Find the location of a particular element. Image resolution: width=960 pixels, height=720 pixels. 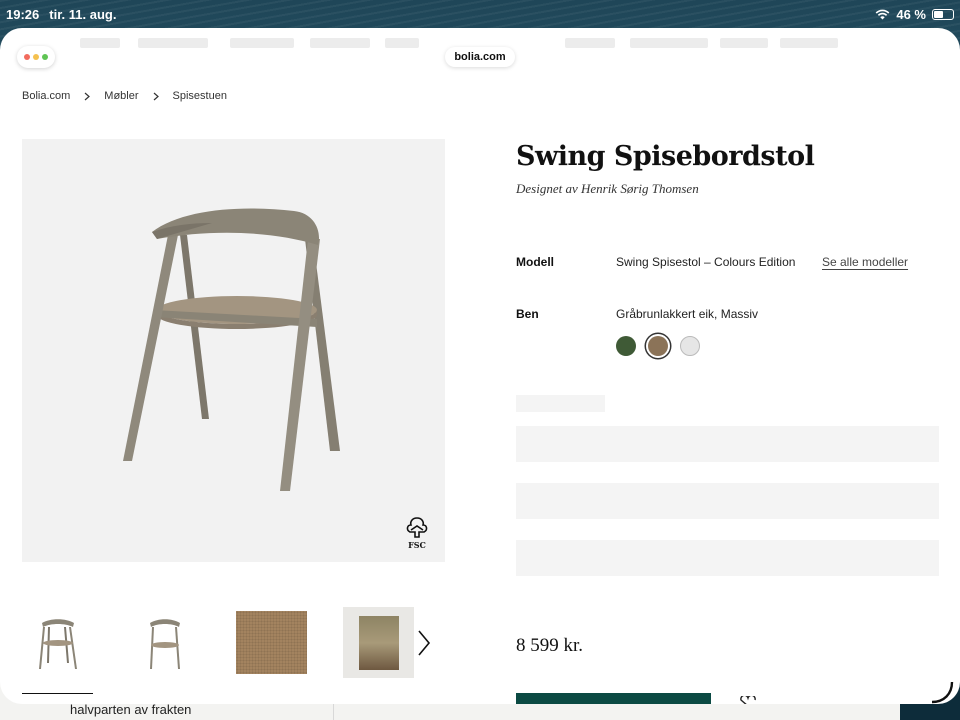

swatch-grey-brown is located at coordinates (658, 346).